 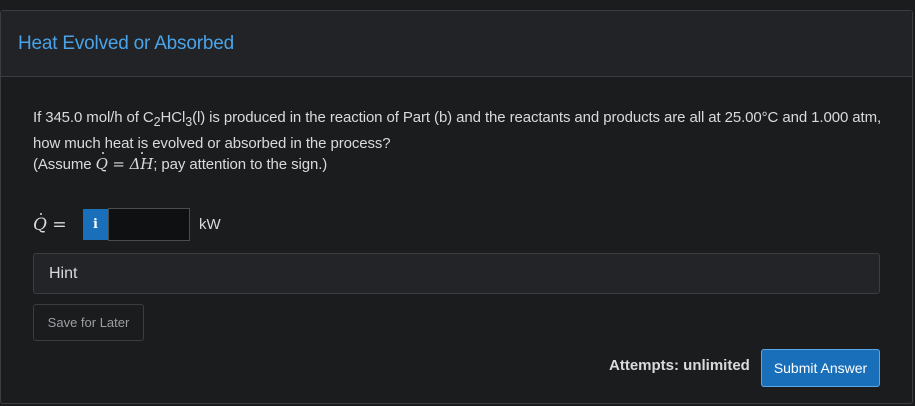 I want to click on answer-q-symbol: Q, so click(x=40, y=223).